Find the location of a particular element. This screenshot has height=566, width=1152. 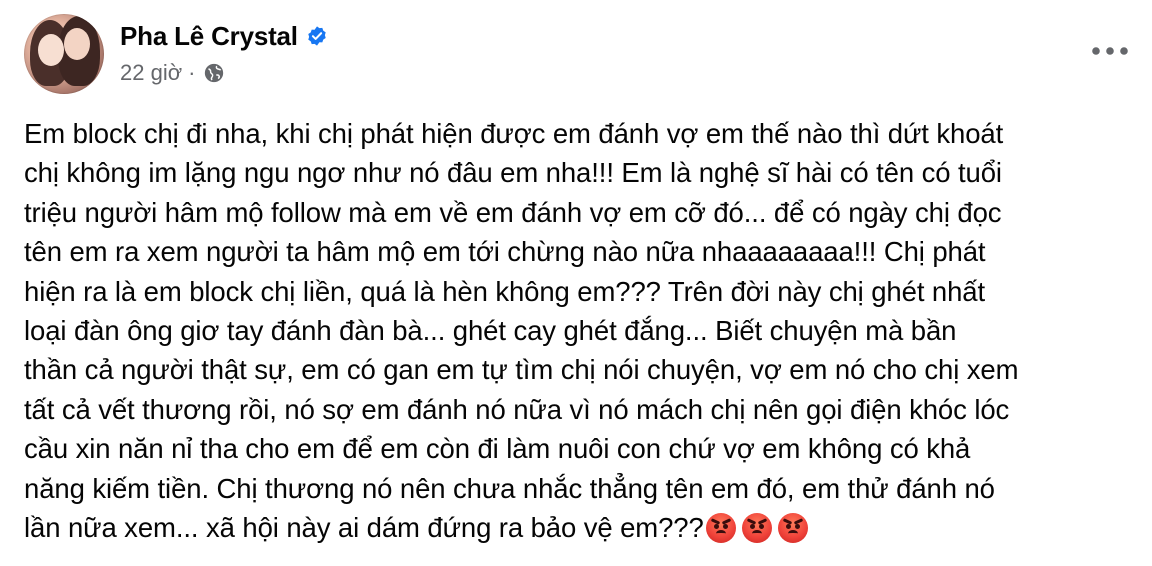

post-meta: Pha Lê Crystal 22 giờ · is located at coordinates (224, 54).